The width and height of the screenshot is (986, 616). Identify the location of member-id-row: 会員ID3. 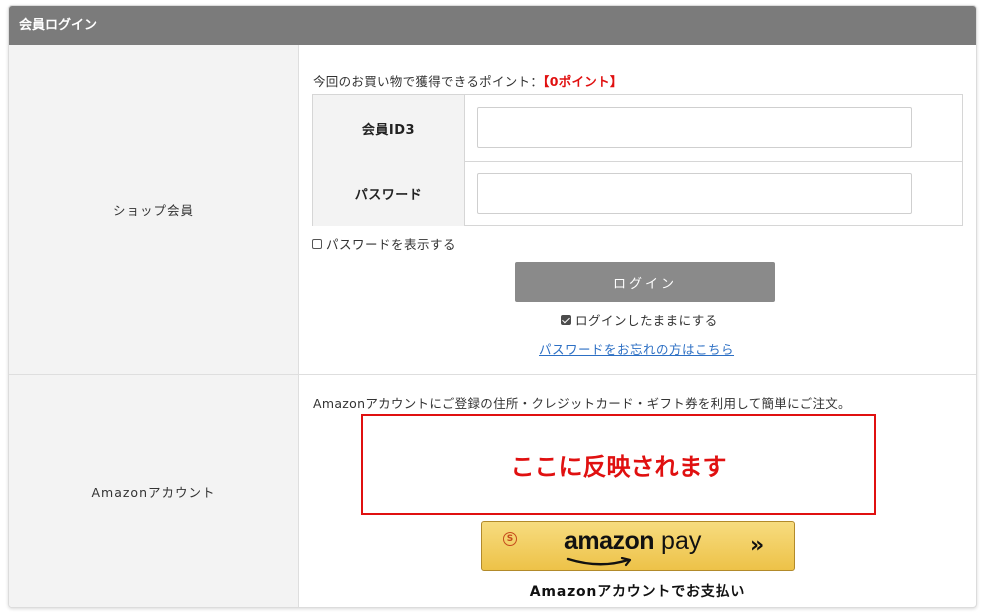
(637, 128).